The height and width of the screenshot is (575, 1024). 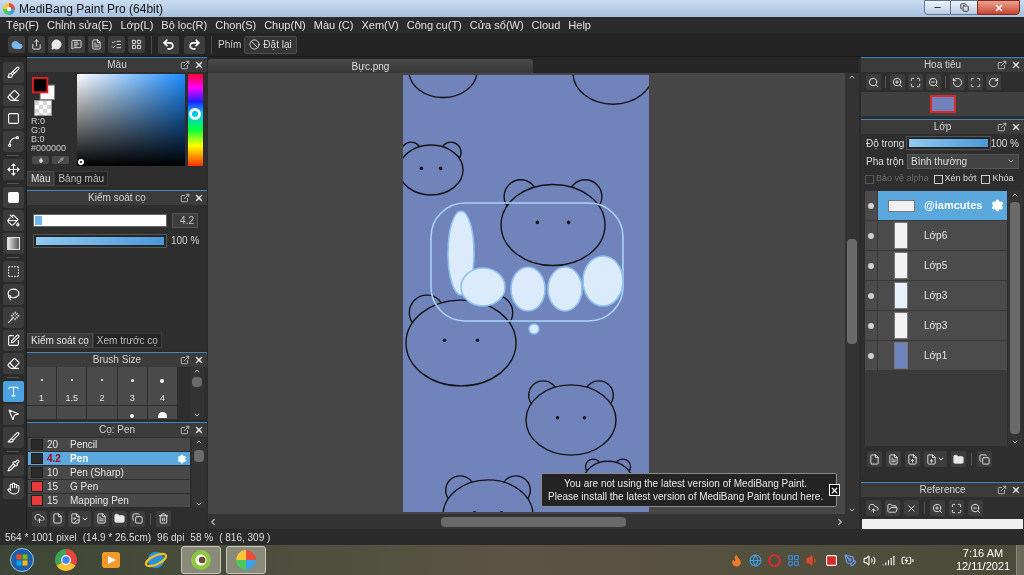 I want to click on brush-tool, so click(x=13, y=72).